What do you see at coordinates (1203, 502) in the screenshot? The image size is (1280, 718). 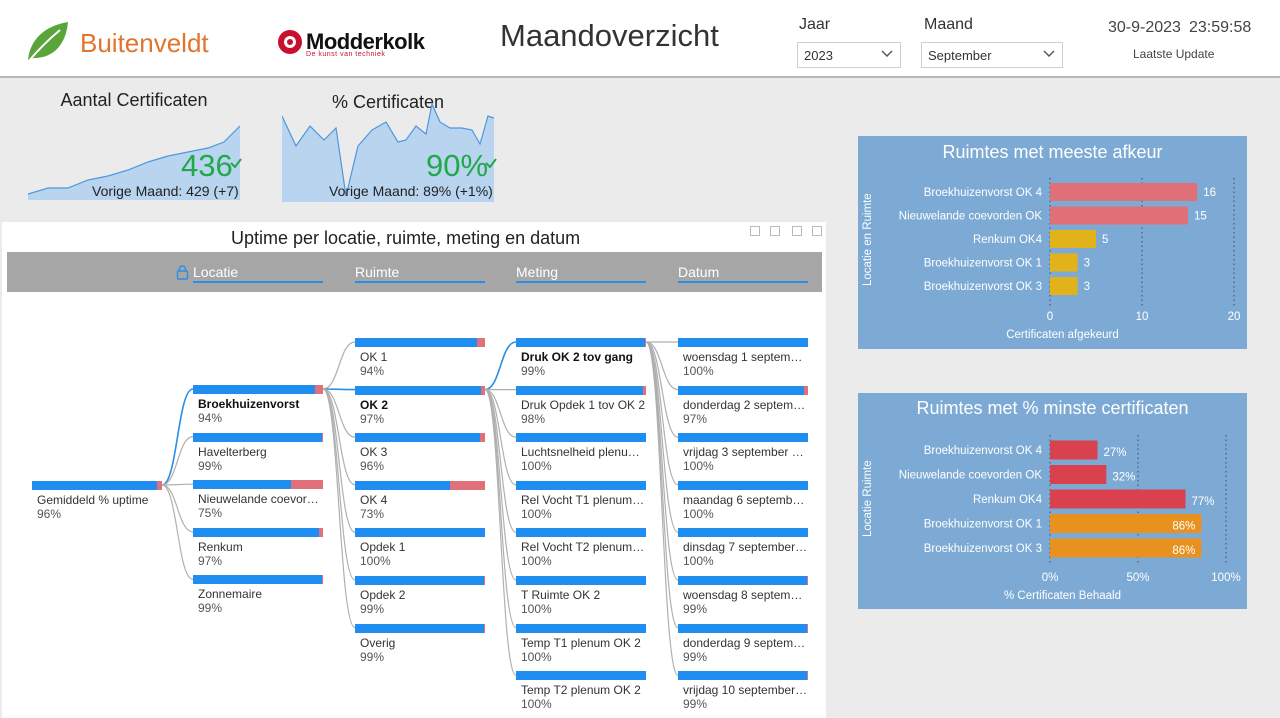 I see `data-label: 77%` at bounding box center [1203, 502].